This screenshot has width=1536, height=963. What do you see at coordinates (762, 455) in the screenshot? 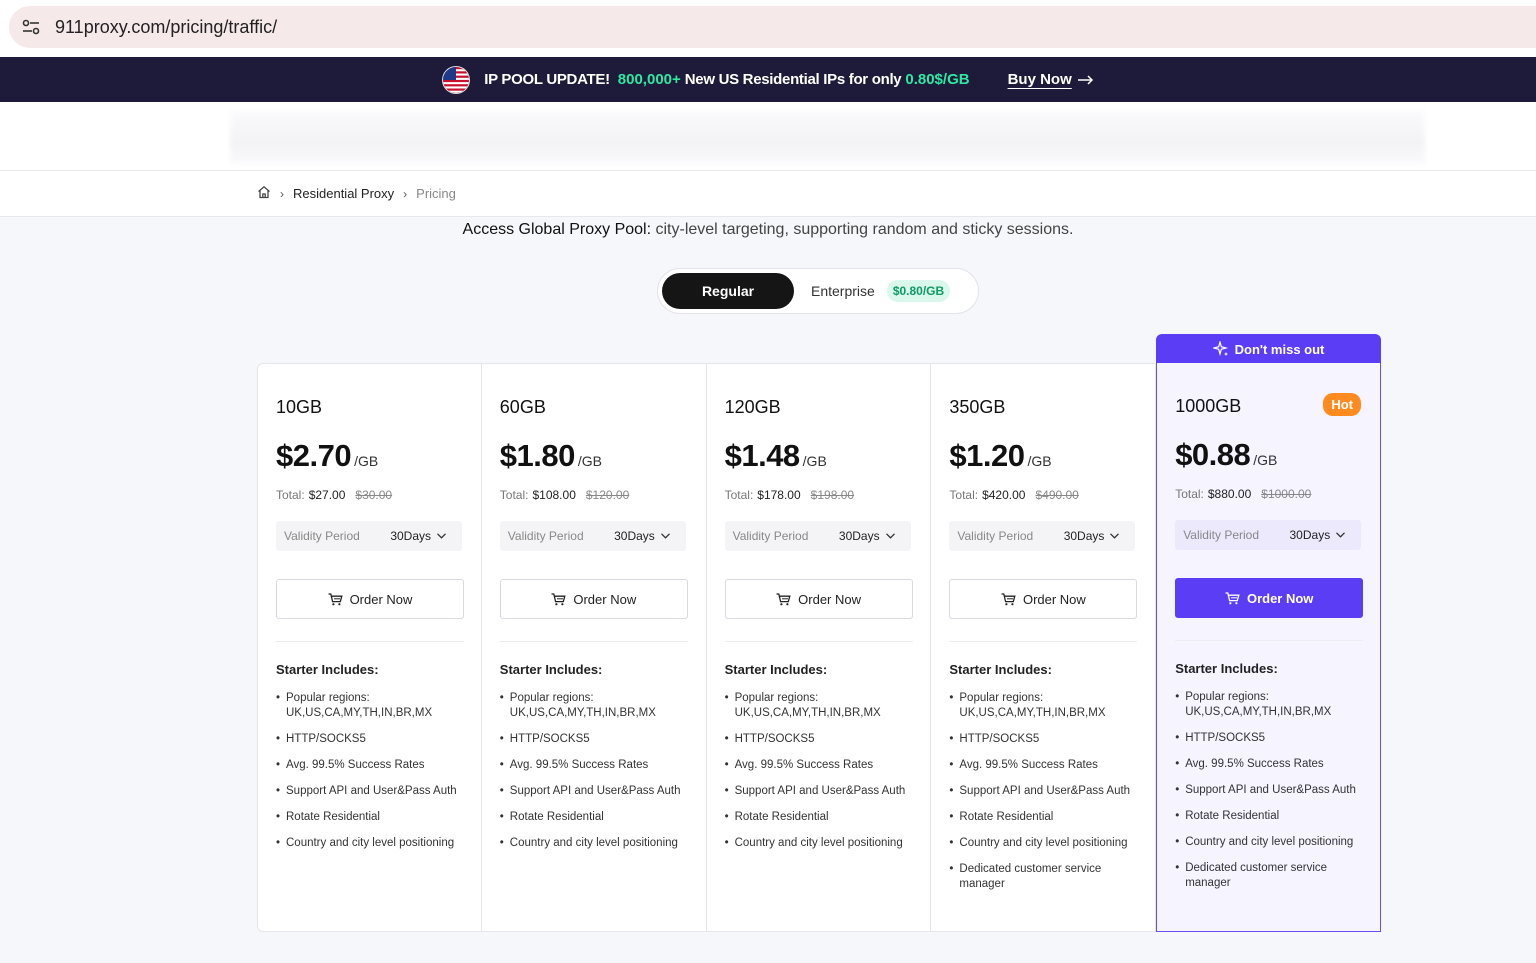
I see `price-value: $1.48` at bounding box center [762, 455].